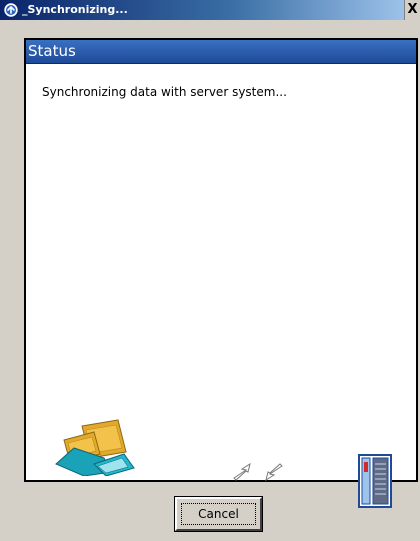 This screenshot has height=541, width=420. Describe the element at coordinates (375, 481) in the screenshot. I see `server-tower-icon` at that location.